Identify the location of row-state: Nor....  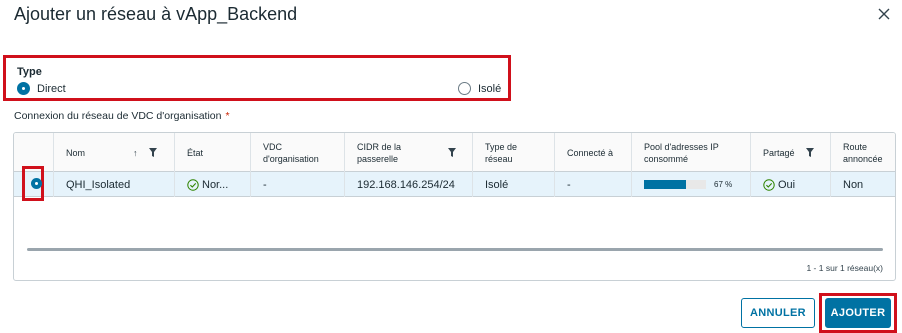
(212, 184).